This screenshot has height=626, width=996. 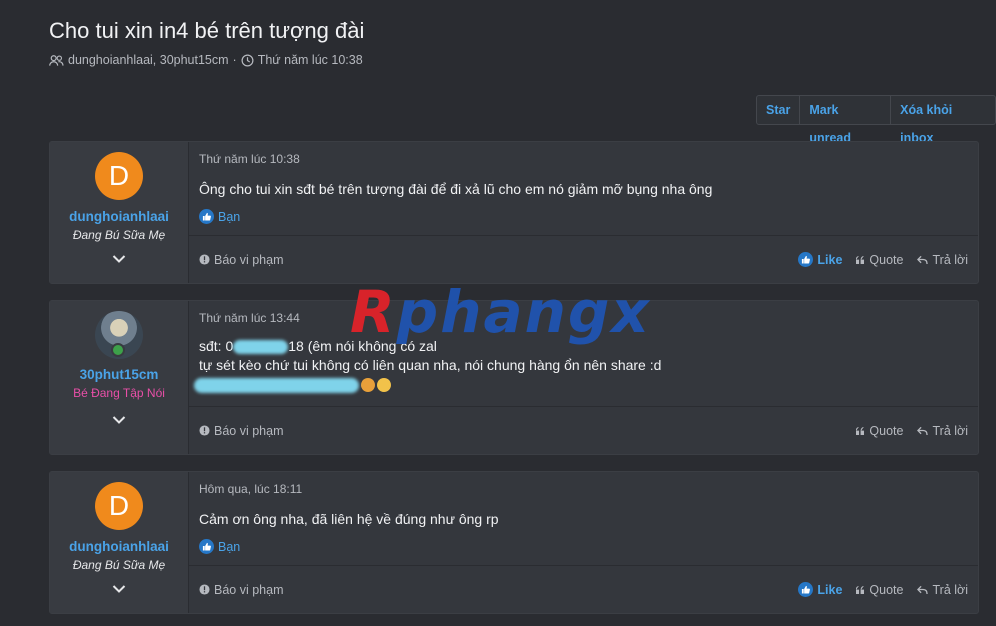 I want to click on avatar, so click(x=119, y=335).